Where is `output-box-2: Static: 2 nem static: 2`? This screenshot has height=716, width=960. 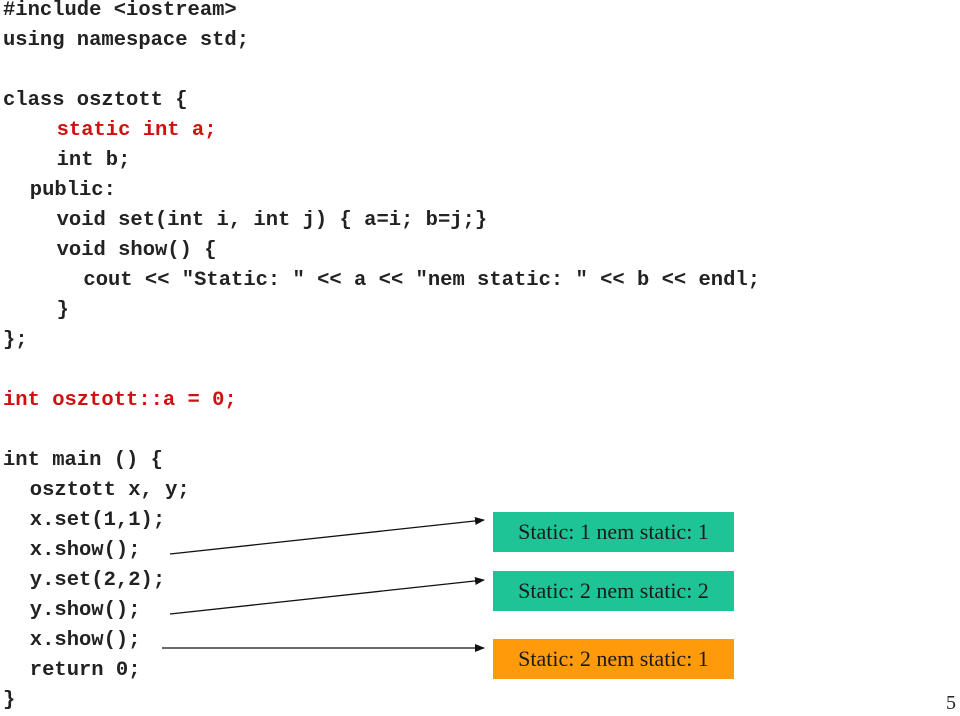 output-box-2: Static: 2 nem static: 2 is located at coordinates (613, 591).